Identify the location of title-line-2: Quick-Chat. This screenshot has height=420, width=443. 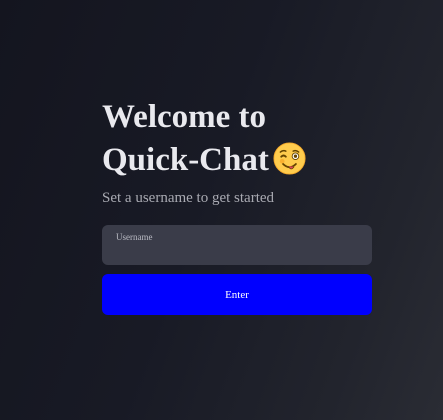
(237, 160).